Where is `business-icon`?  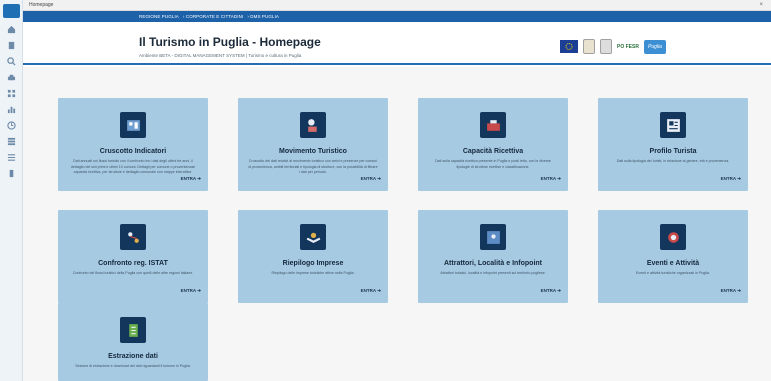 business-icon is located at coordinates (313, 237).